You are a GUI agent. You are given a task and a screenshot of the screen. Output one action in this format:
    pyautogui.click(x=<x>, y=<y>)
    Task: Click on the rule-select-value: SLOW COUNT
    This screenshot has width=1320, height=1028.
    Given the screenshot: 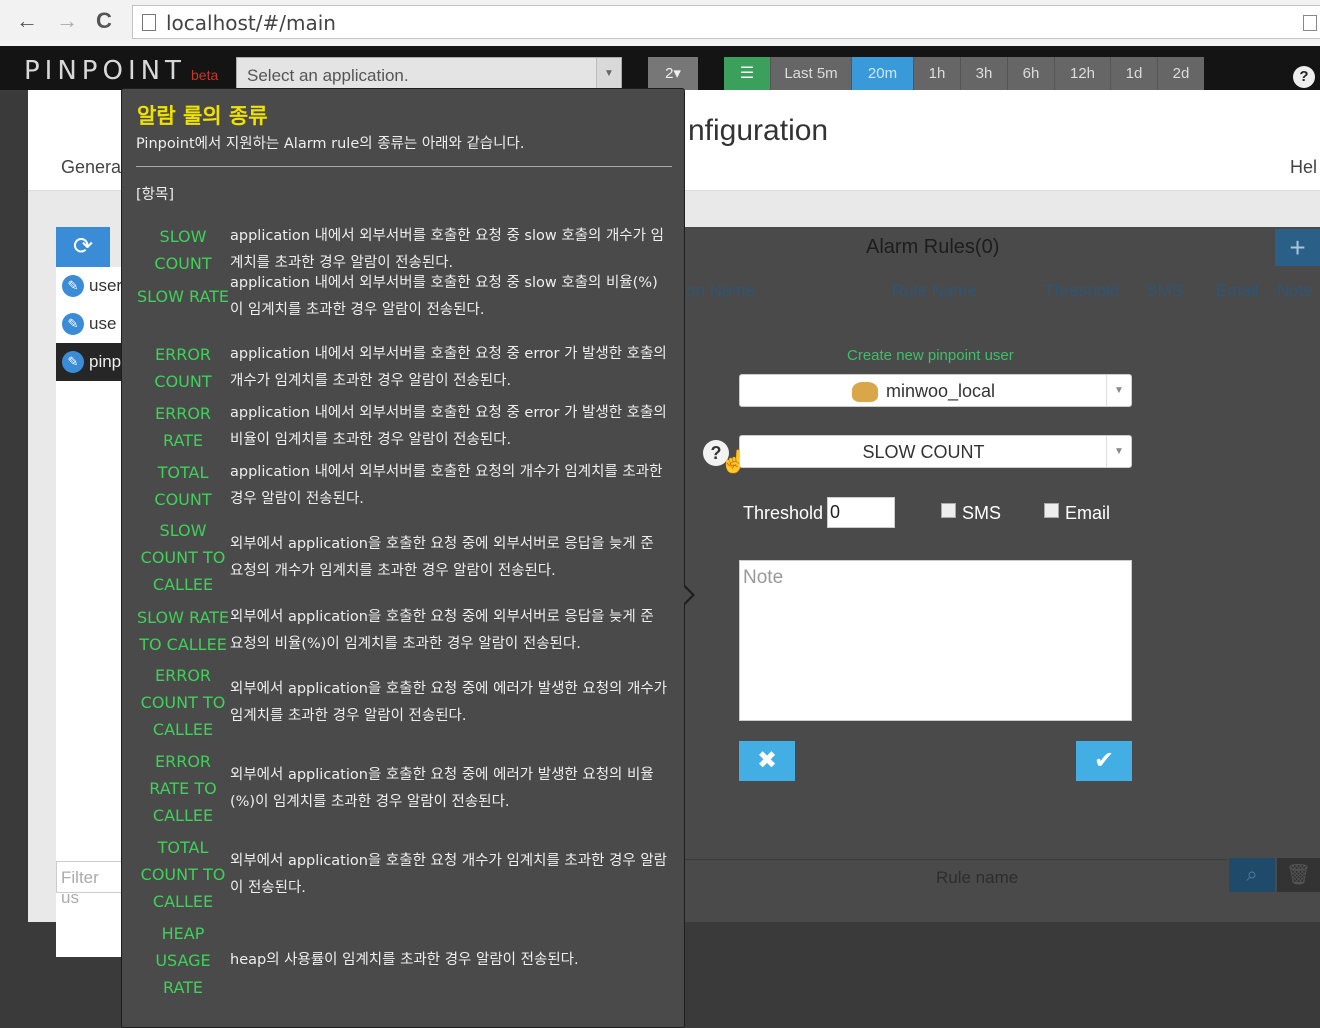 What is the action you would take?
    pyautogui.click(x=923, y=452)
    